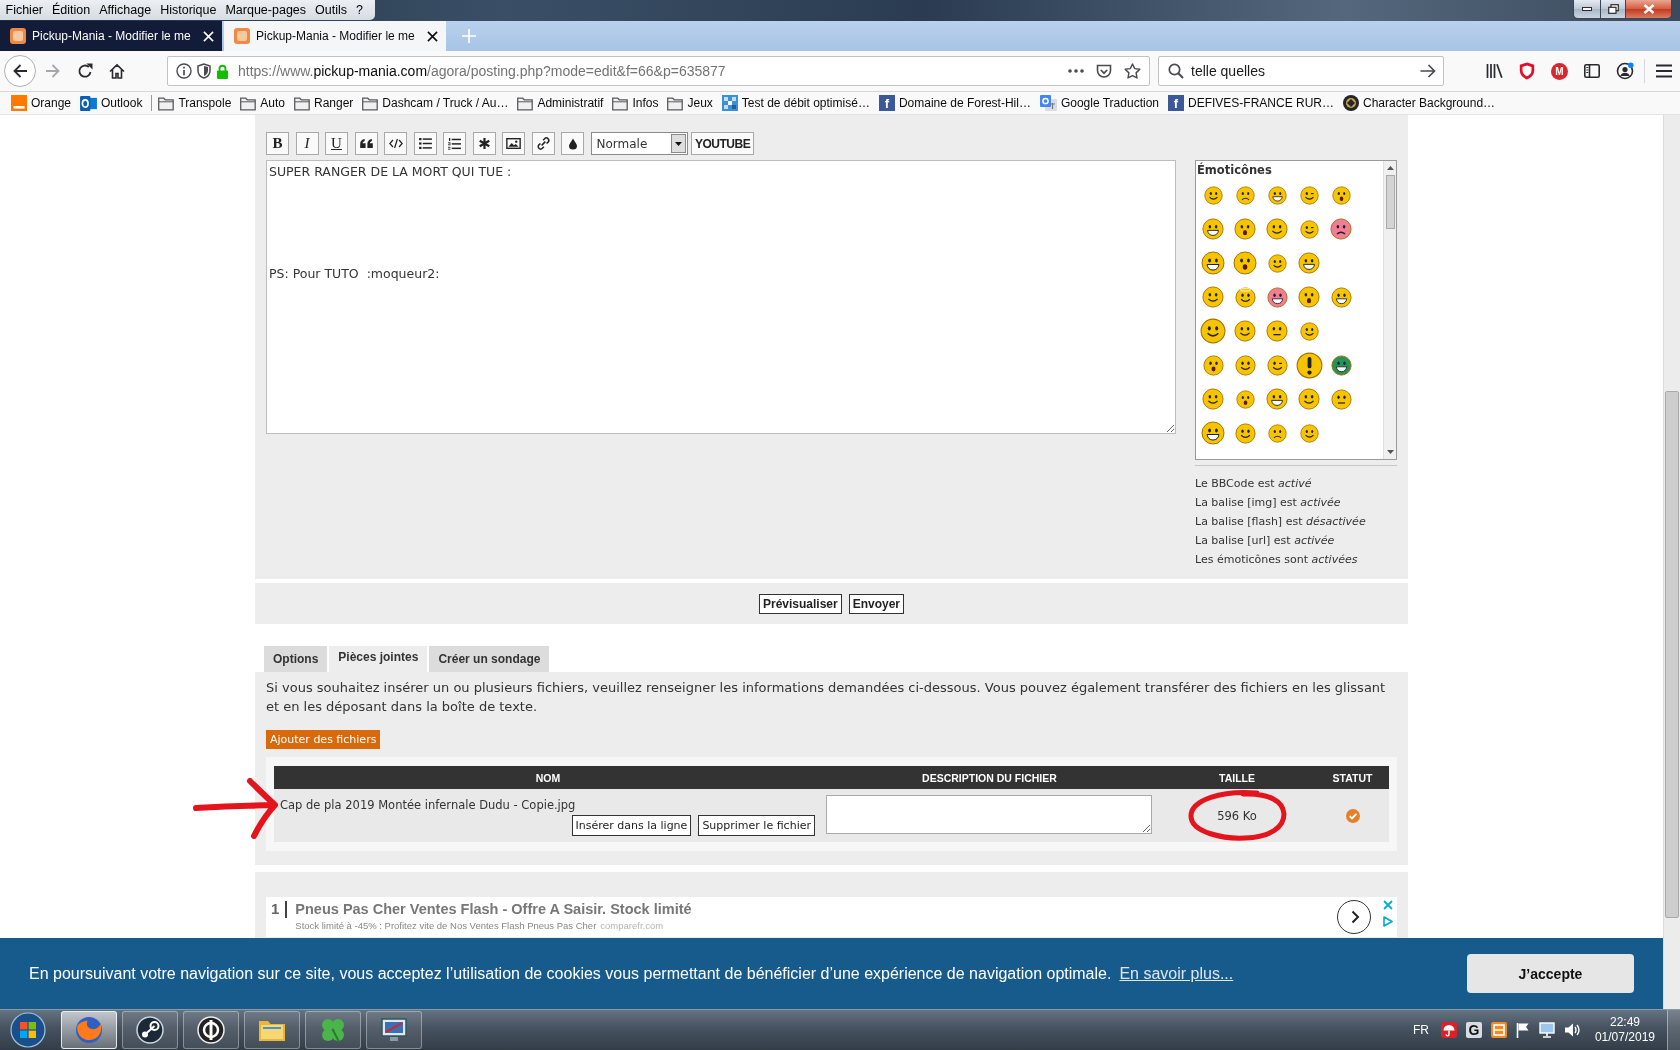  I want to click on close-icon, so click(432, 36).